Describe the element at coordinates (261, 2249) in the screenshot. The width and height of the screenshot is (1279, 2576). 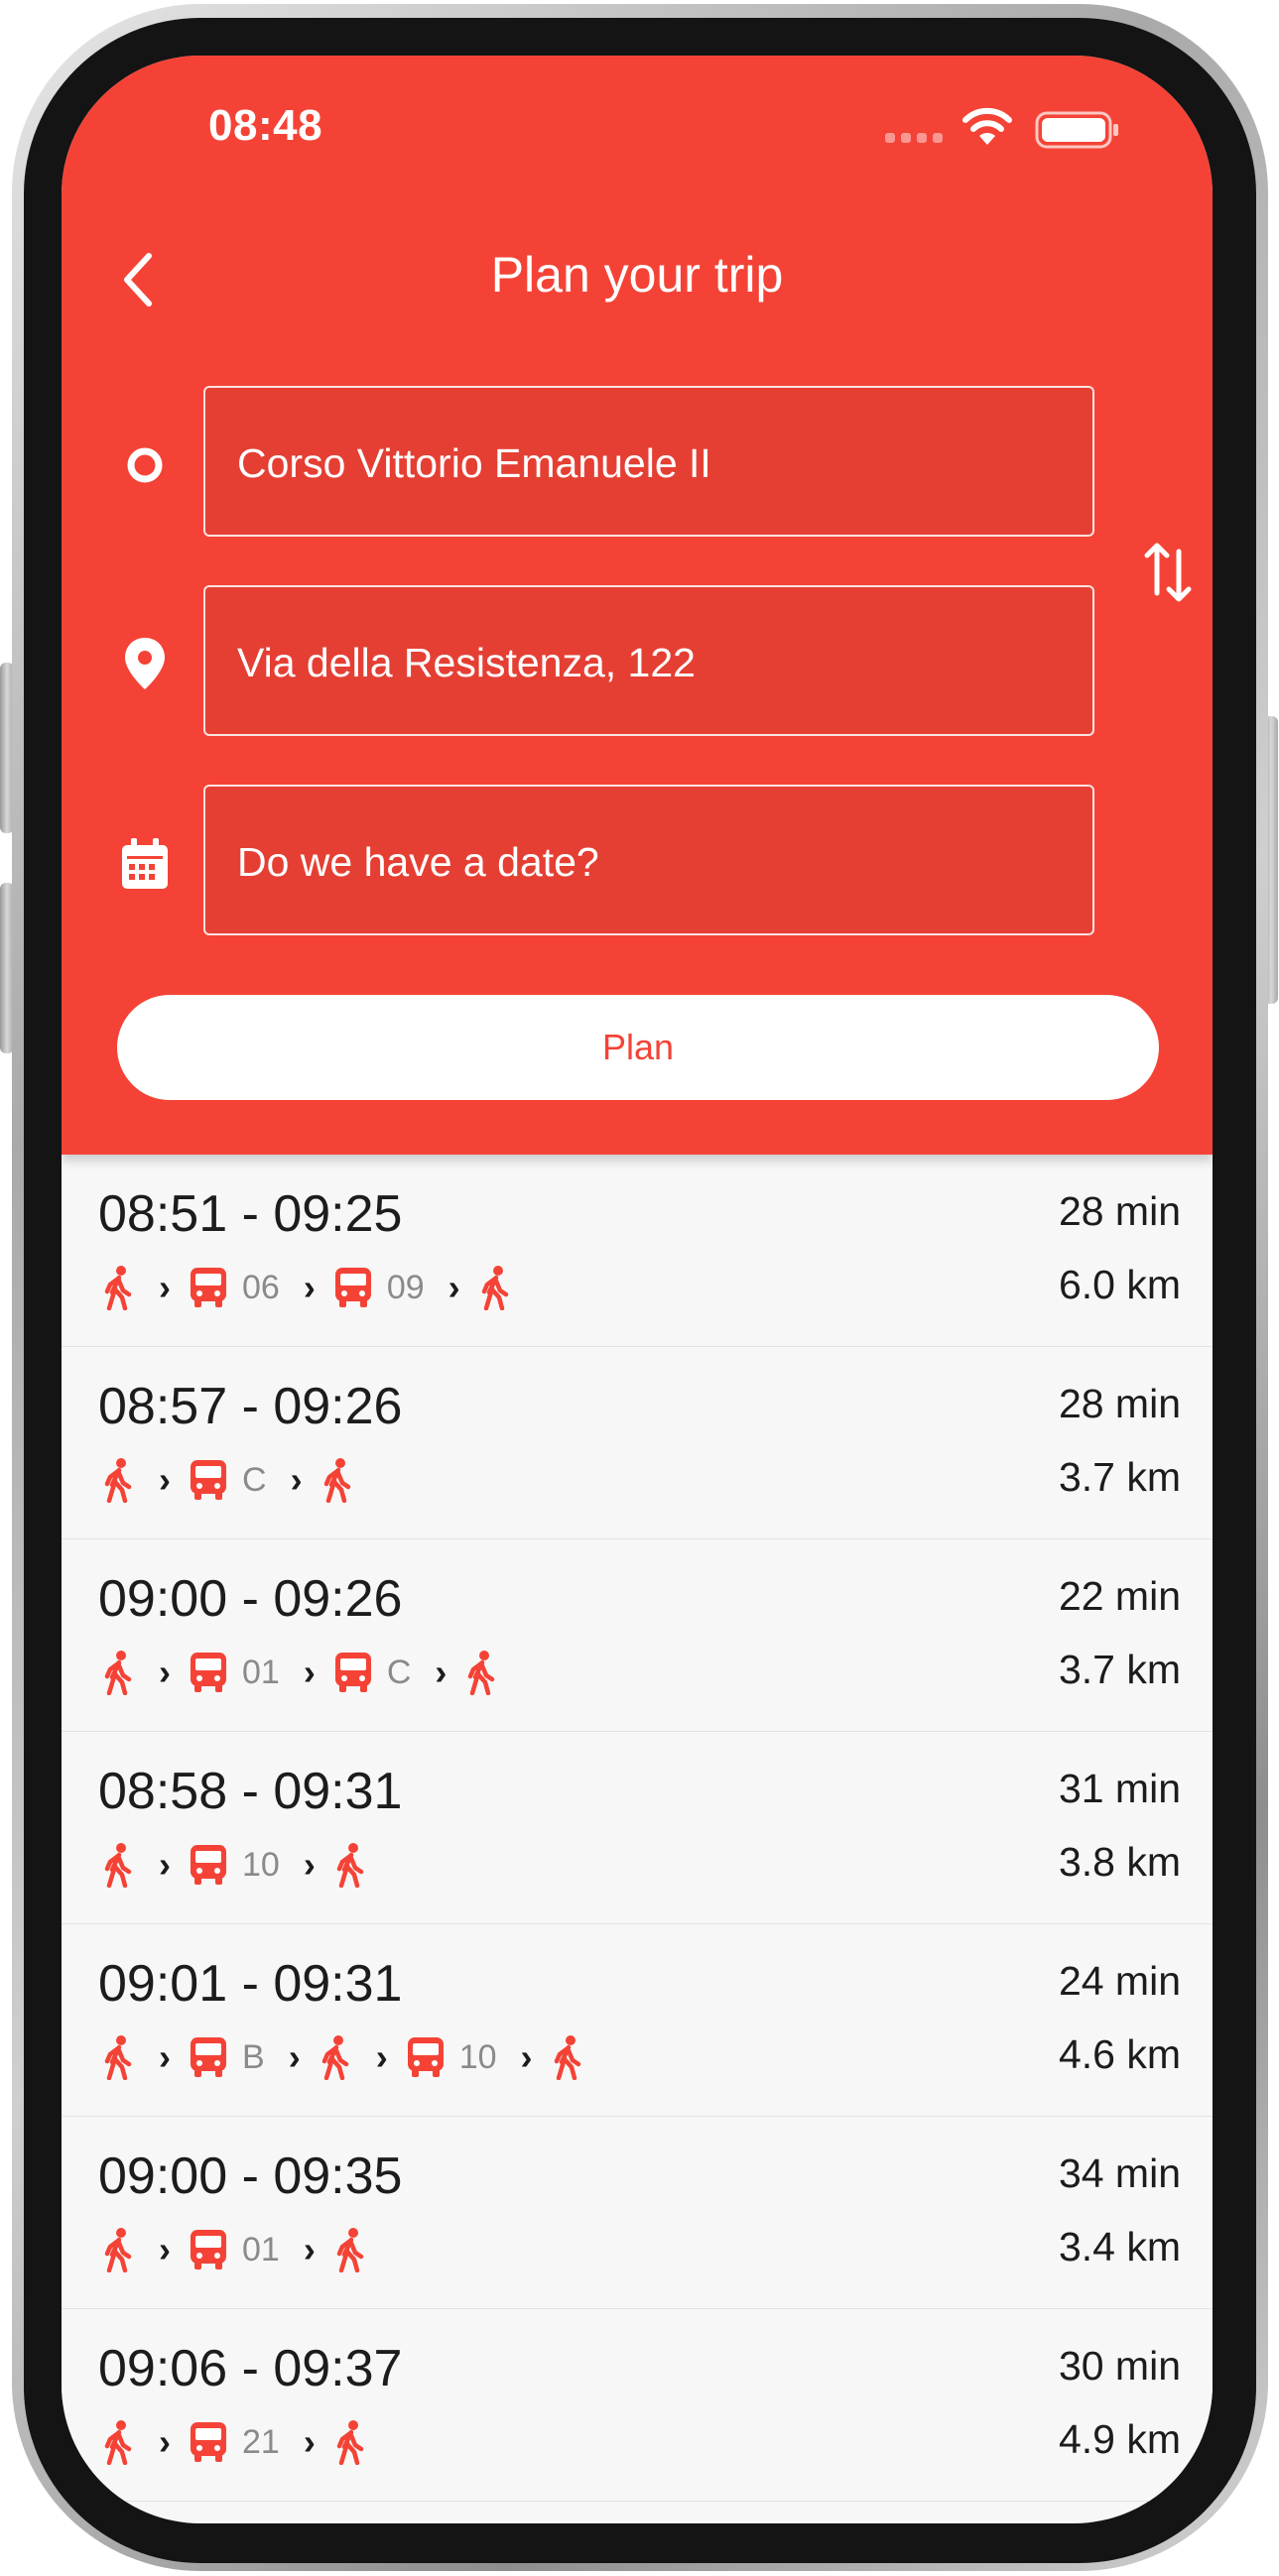
I see `bus-route-number: 01` at that location.